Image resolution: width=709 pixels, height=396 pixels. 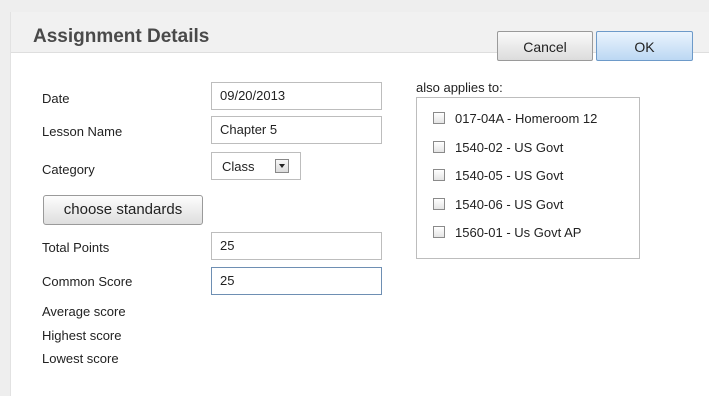 I want to click on left-border-strip, so click(x=5, y=204).